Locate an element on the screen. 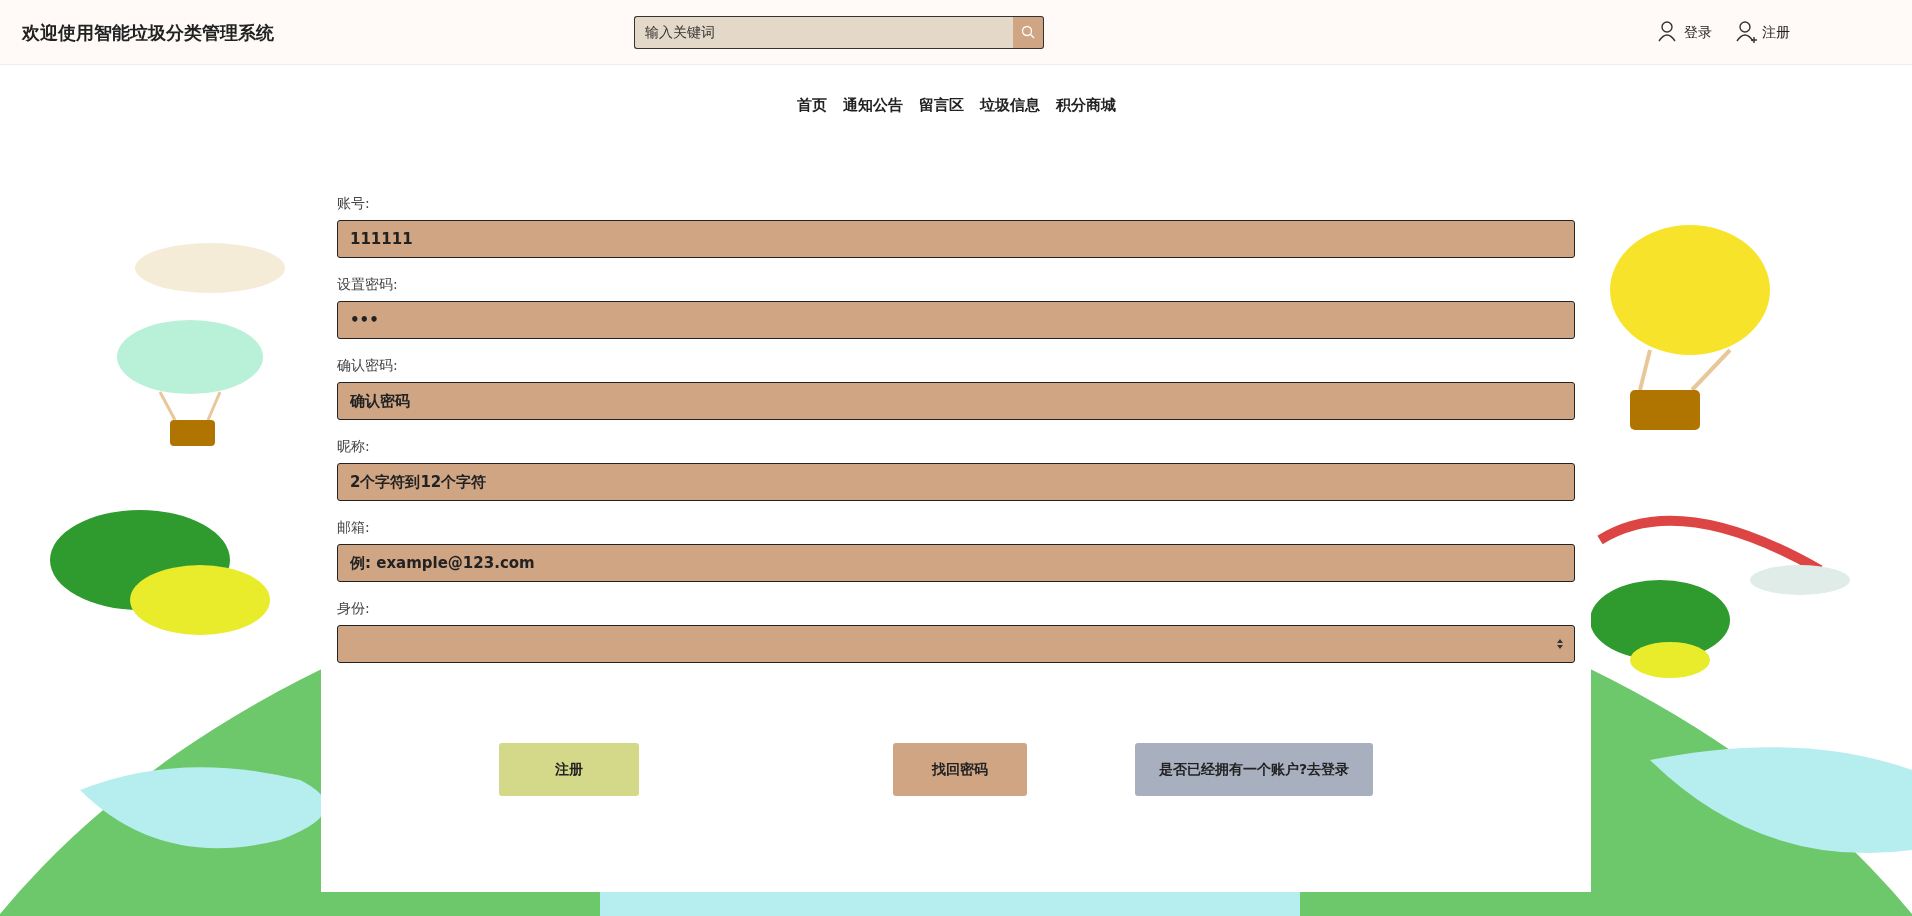  input-field: 111111 is located at coordinates (956, 239).